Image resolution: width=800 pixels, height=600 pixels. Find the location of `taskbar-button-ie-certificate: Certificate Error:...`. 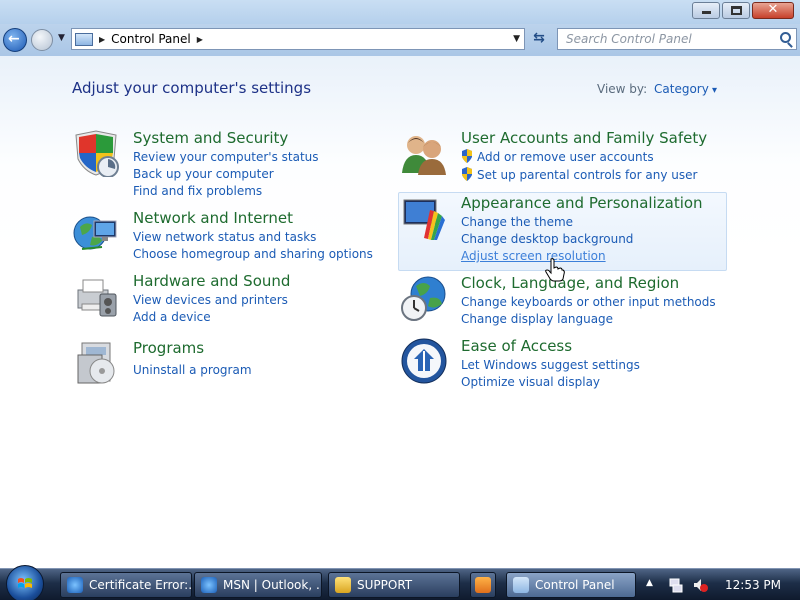

taskbar-button-ie-certificate: Certificate Error:... is located at coordinates (126, 585).